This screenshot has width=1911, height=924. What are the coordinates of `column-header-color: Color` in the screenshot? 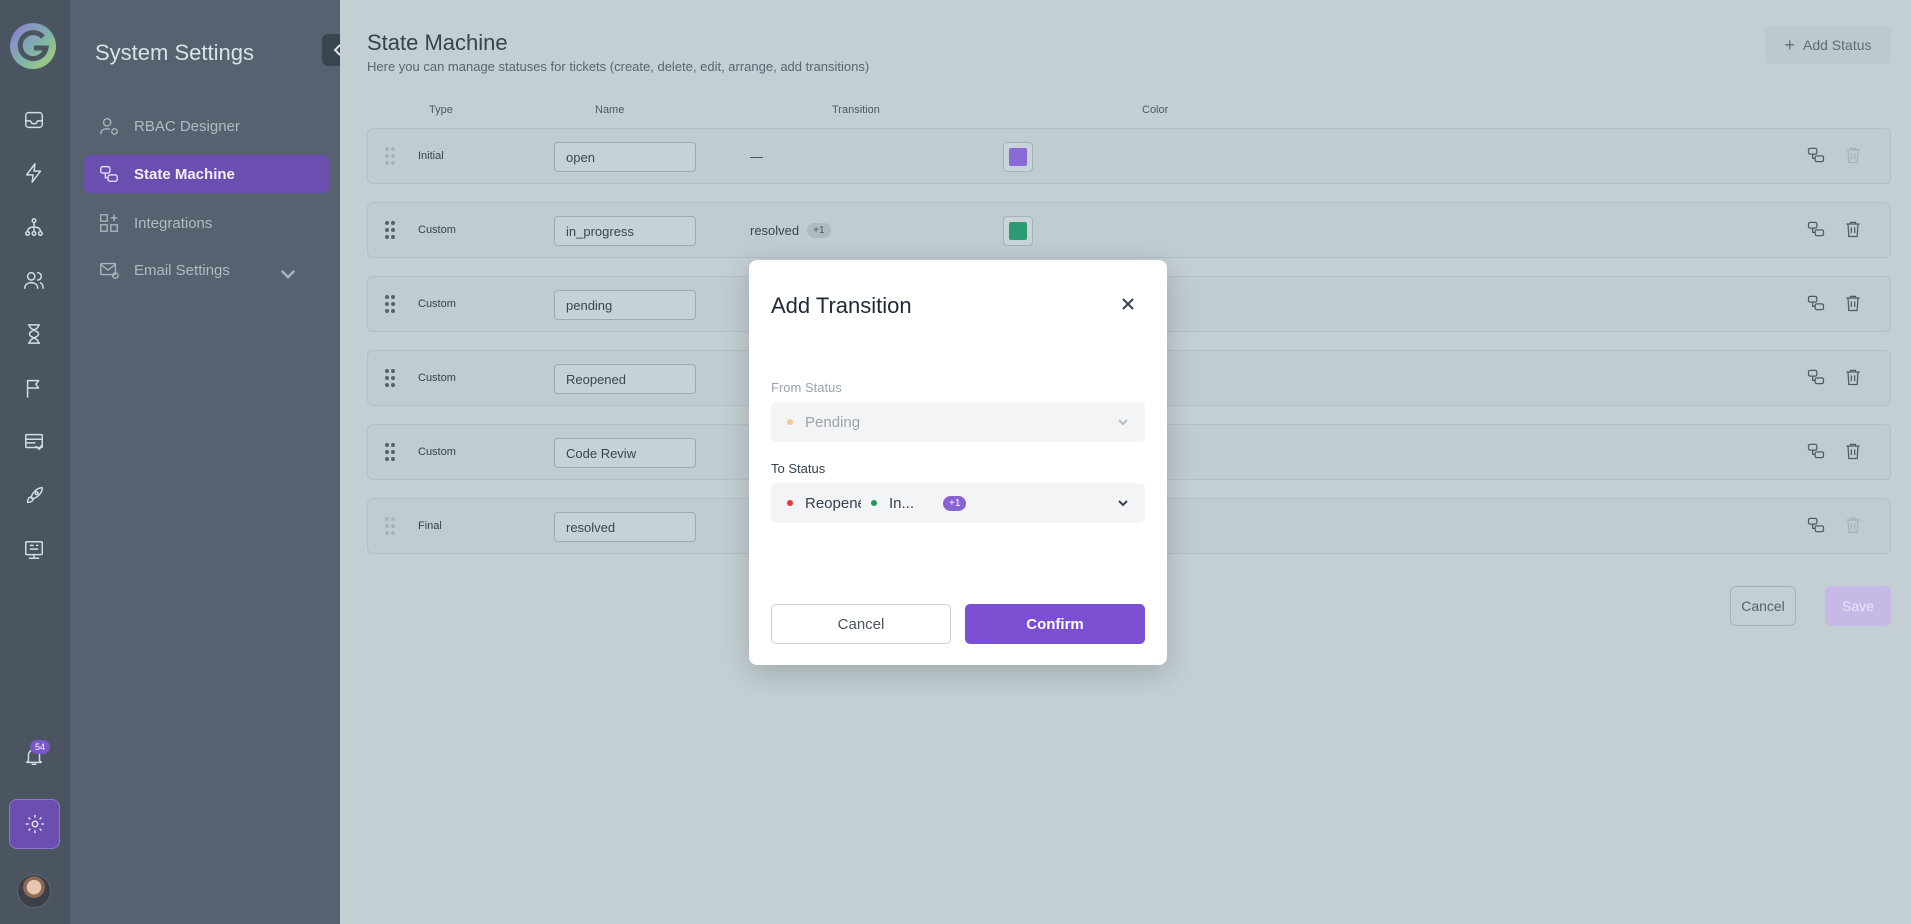 It's located at (1155, 110).